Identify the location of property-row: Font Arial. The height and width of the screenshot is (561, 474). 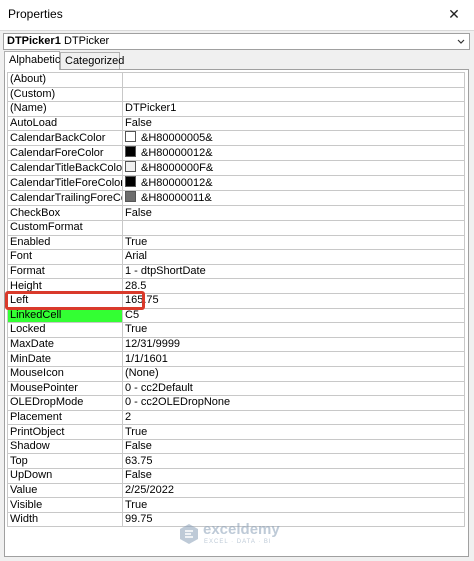
(236, 257).